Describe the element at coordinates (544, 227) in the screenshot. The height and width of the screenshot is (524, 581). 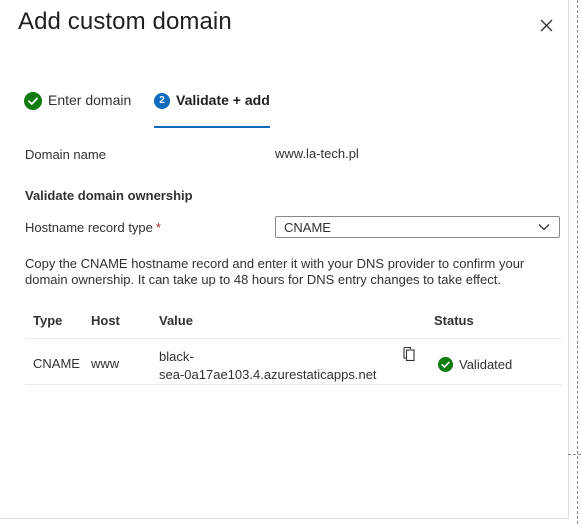
I see `chevron-down-icon` at that location.